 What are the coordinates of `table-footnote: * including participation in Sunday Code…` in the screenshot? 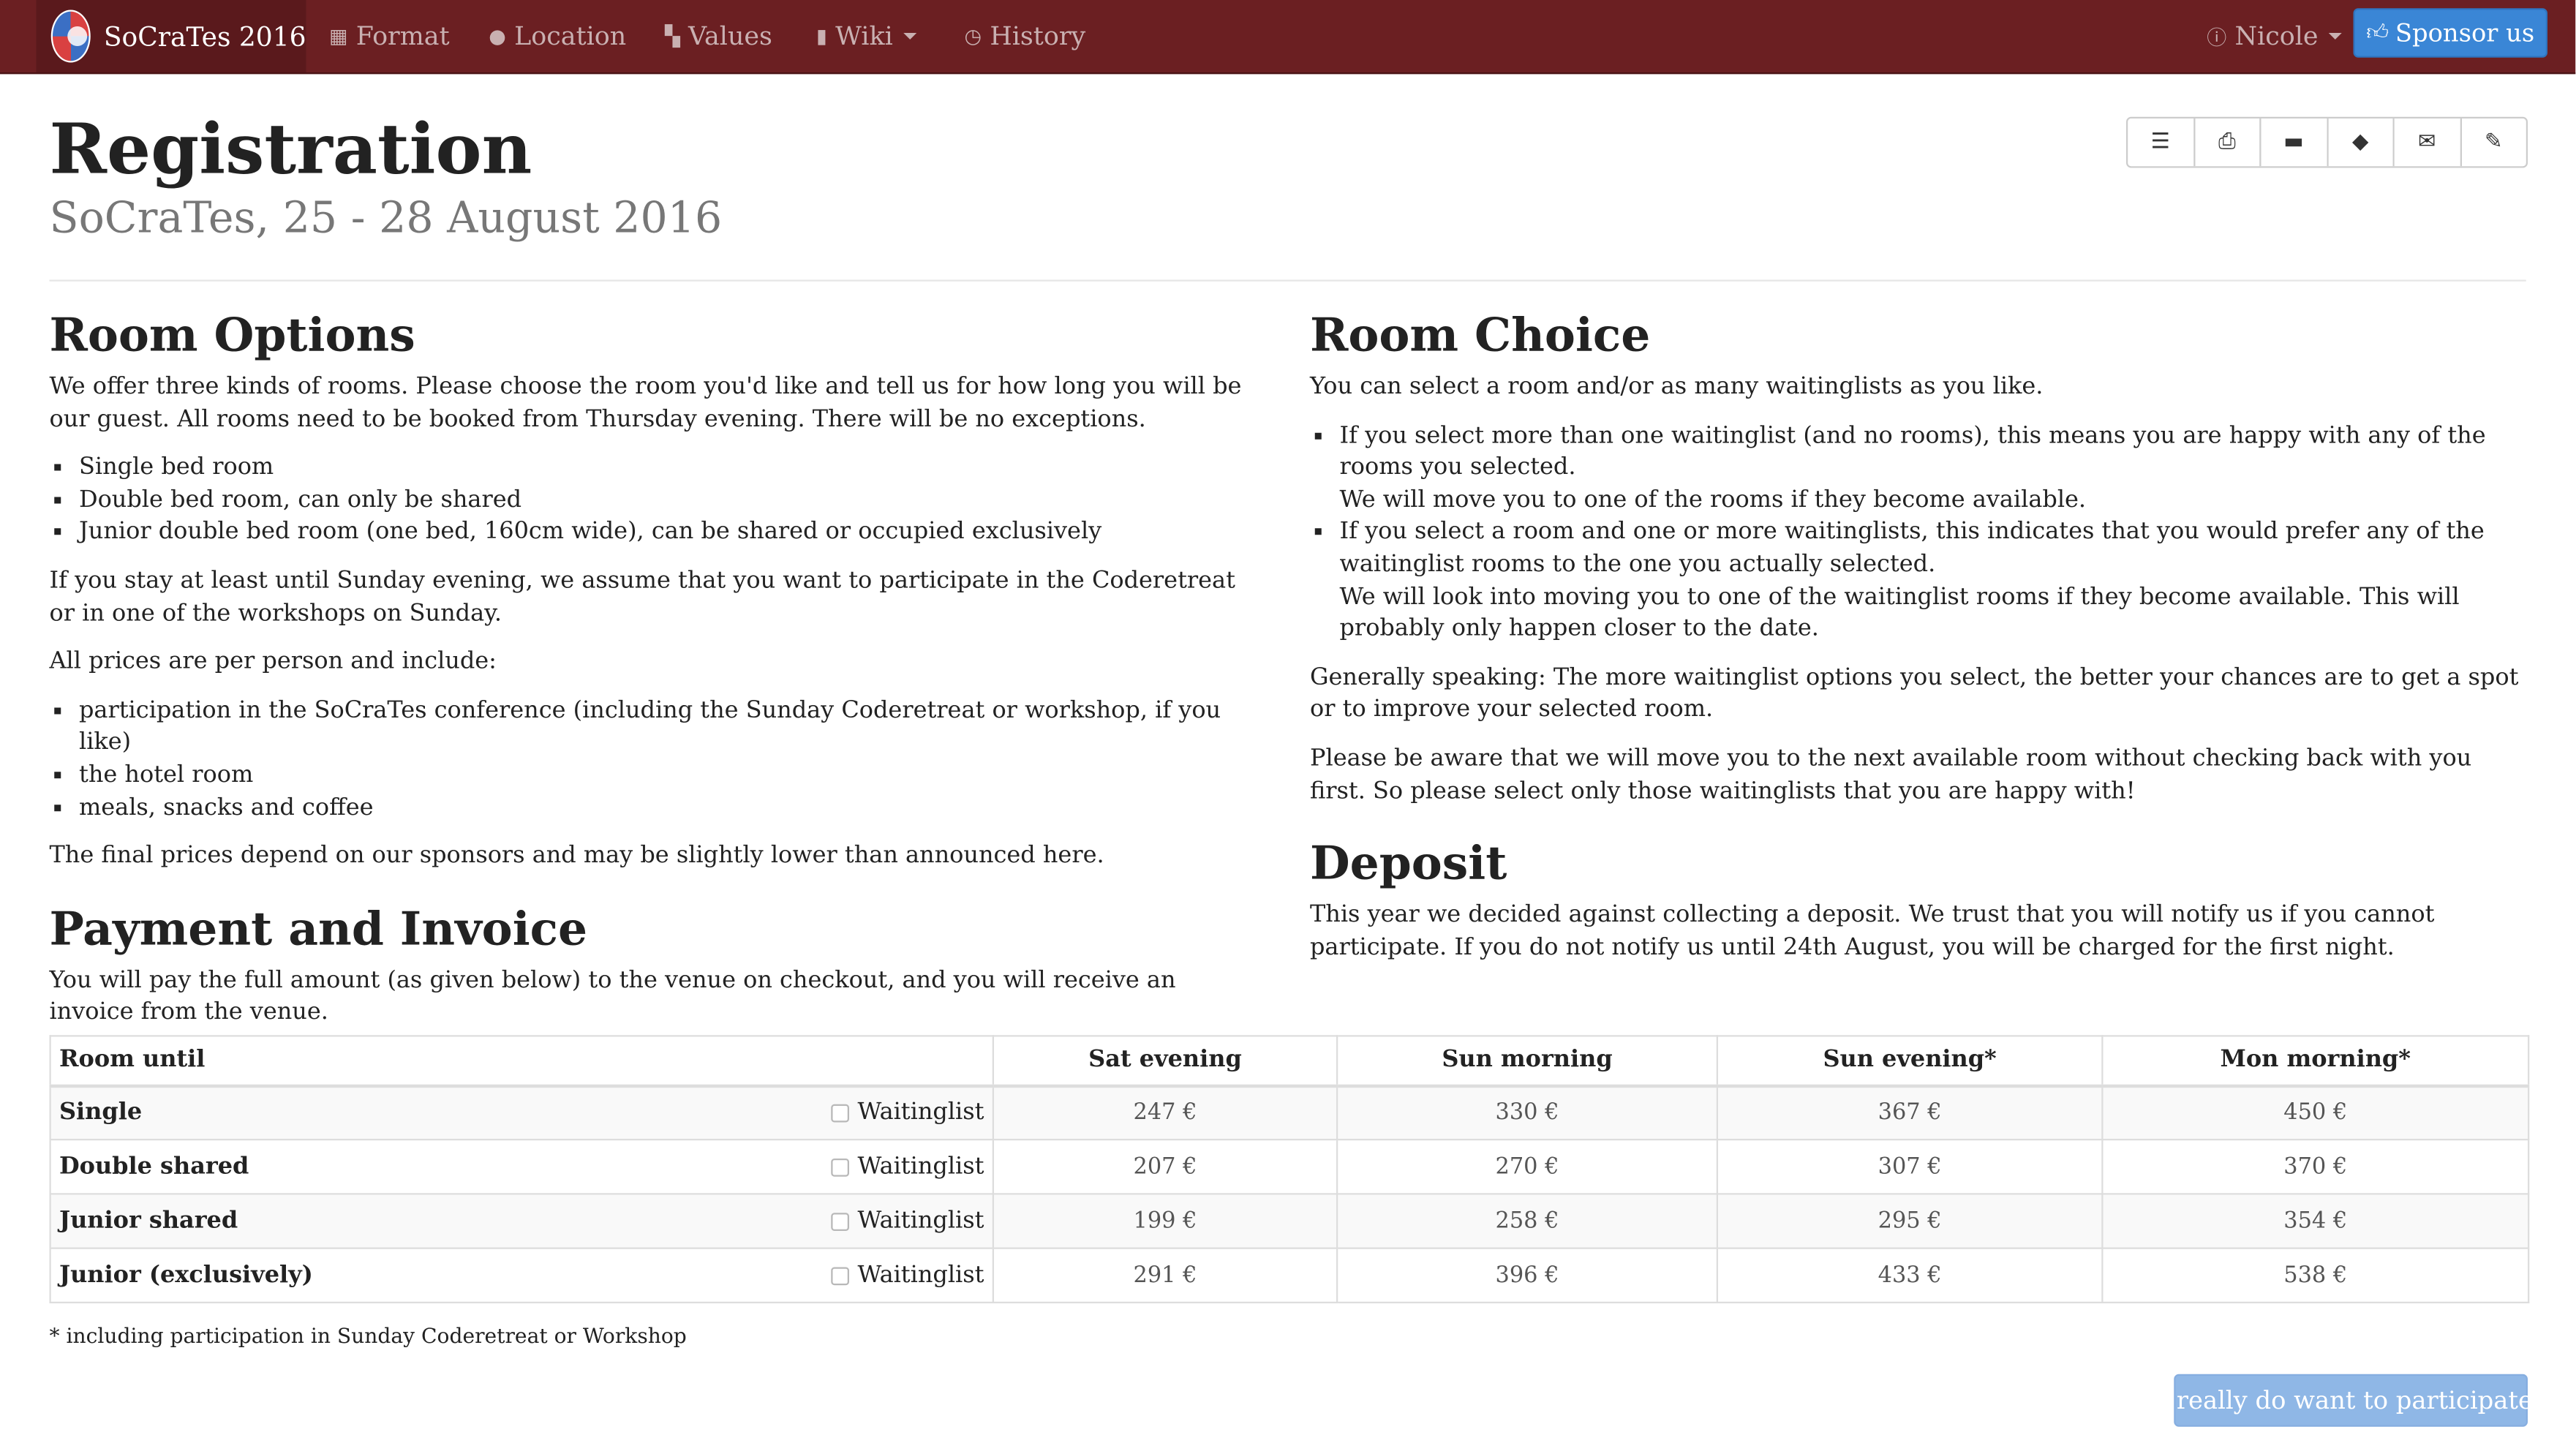 It's located at (368, 1335).